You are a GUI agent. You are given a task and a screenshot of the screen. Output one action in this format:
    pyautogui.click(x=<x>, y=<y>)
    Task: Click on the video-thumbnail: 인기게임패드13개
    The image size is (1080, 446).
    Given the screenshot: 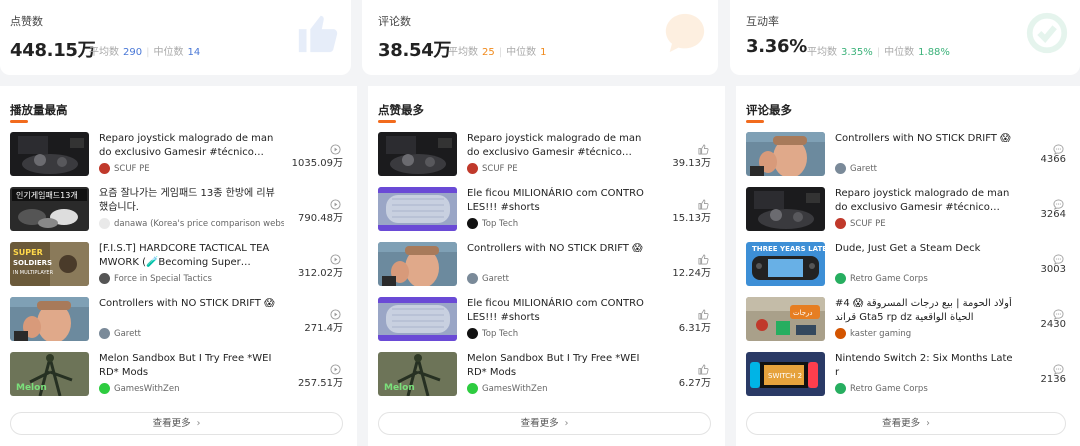 What is the action you would take?
    pyautogui.click(x=49, y=209)
    